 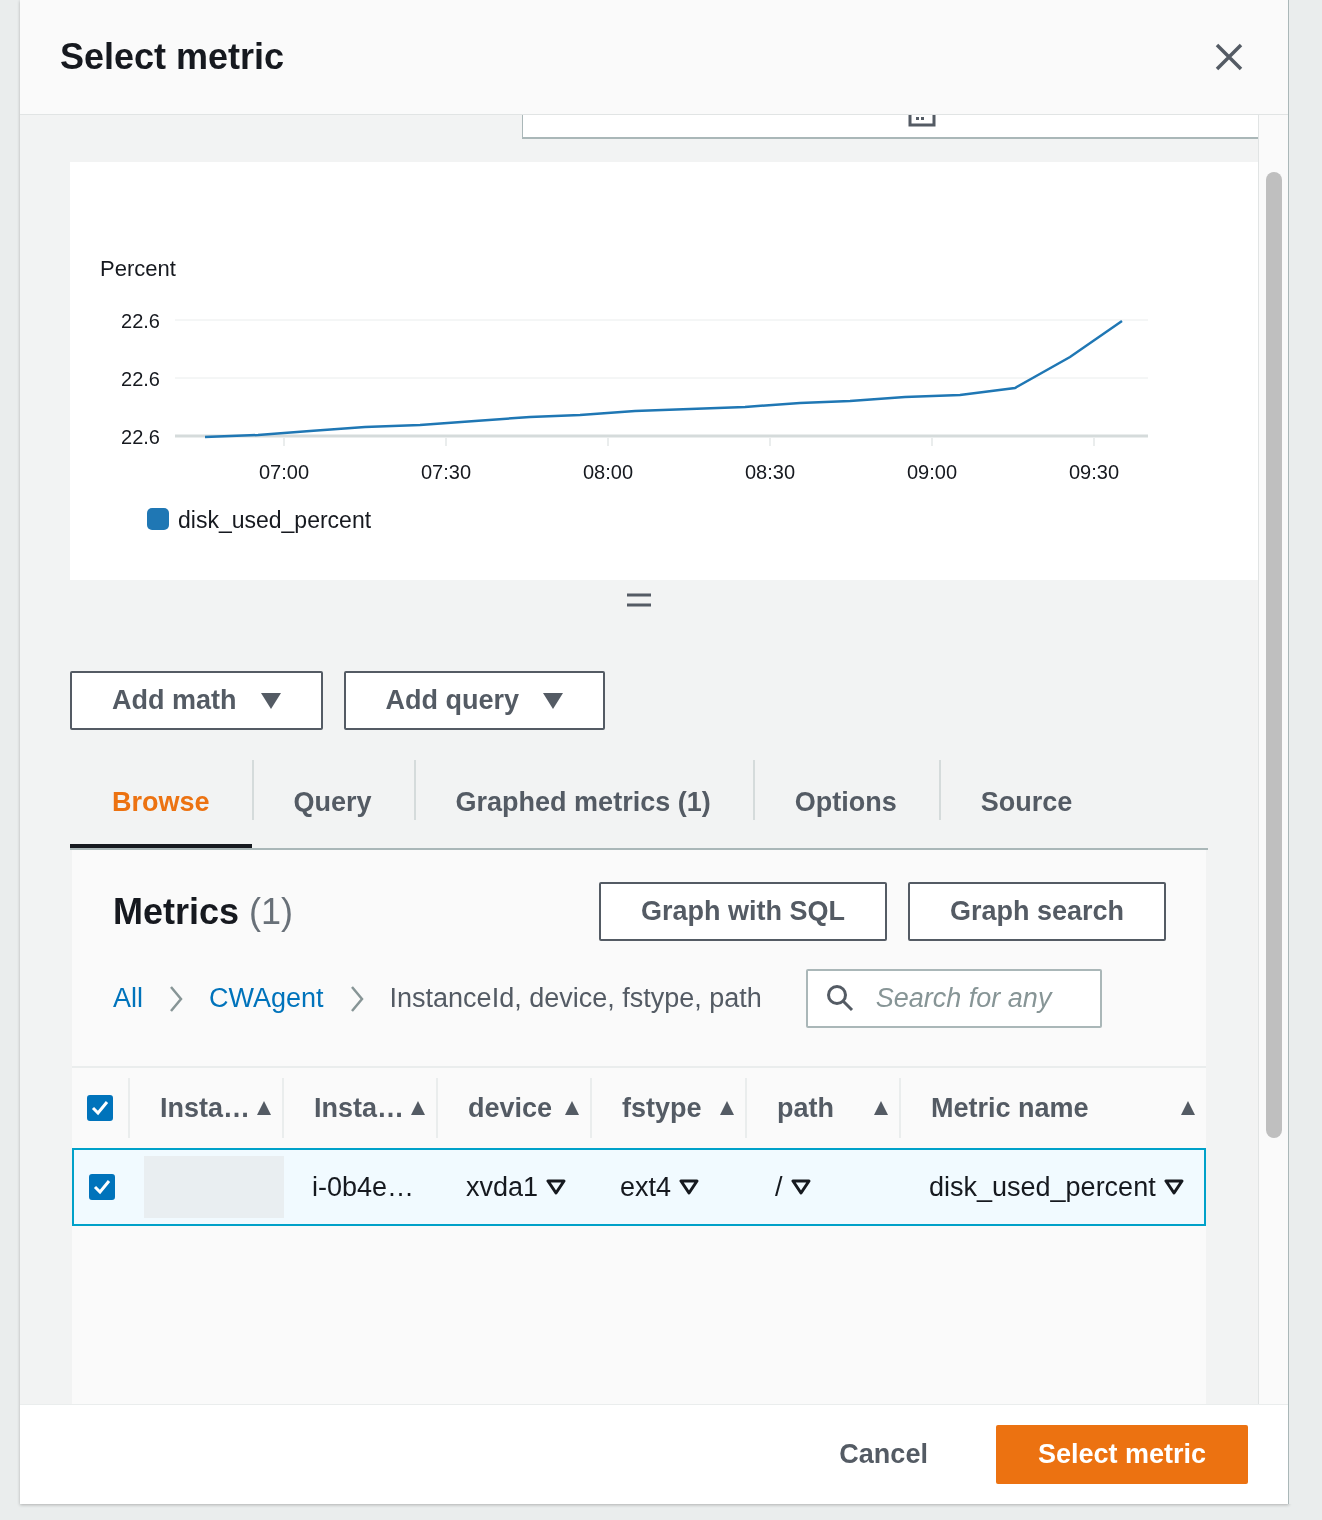 I want to click on tab: Query, so click(x=332, y=804).